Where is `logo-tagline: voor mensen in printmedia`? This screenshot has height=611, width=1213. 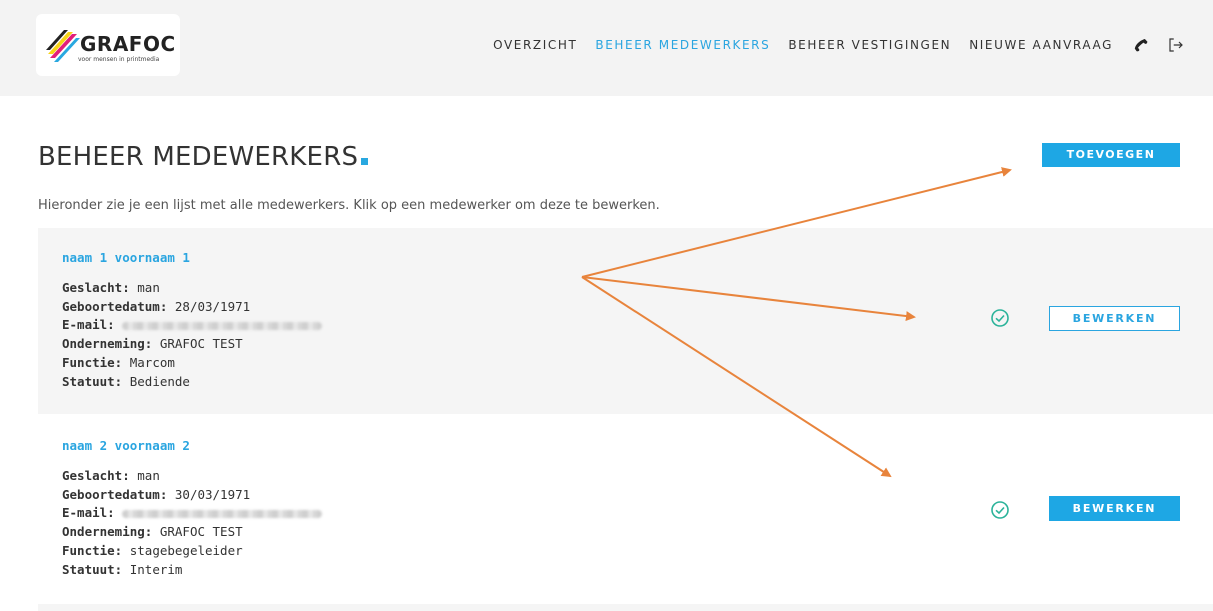 logo-tagline: voor mensen in printmedia is located at coordinates (119, 59).